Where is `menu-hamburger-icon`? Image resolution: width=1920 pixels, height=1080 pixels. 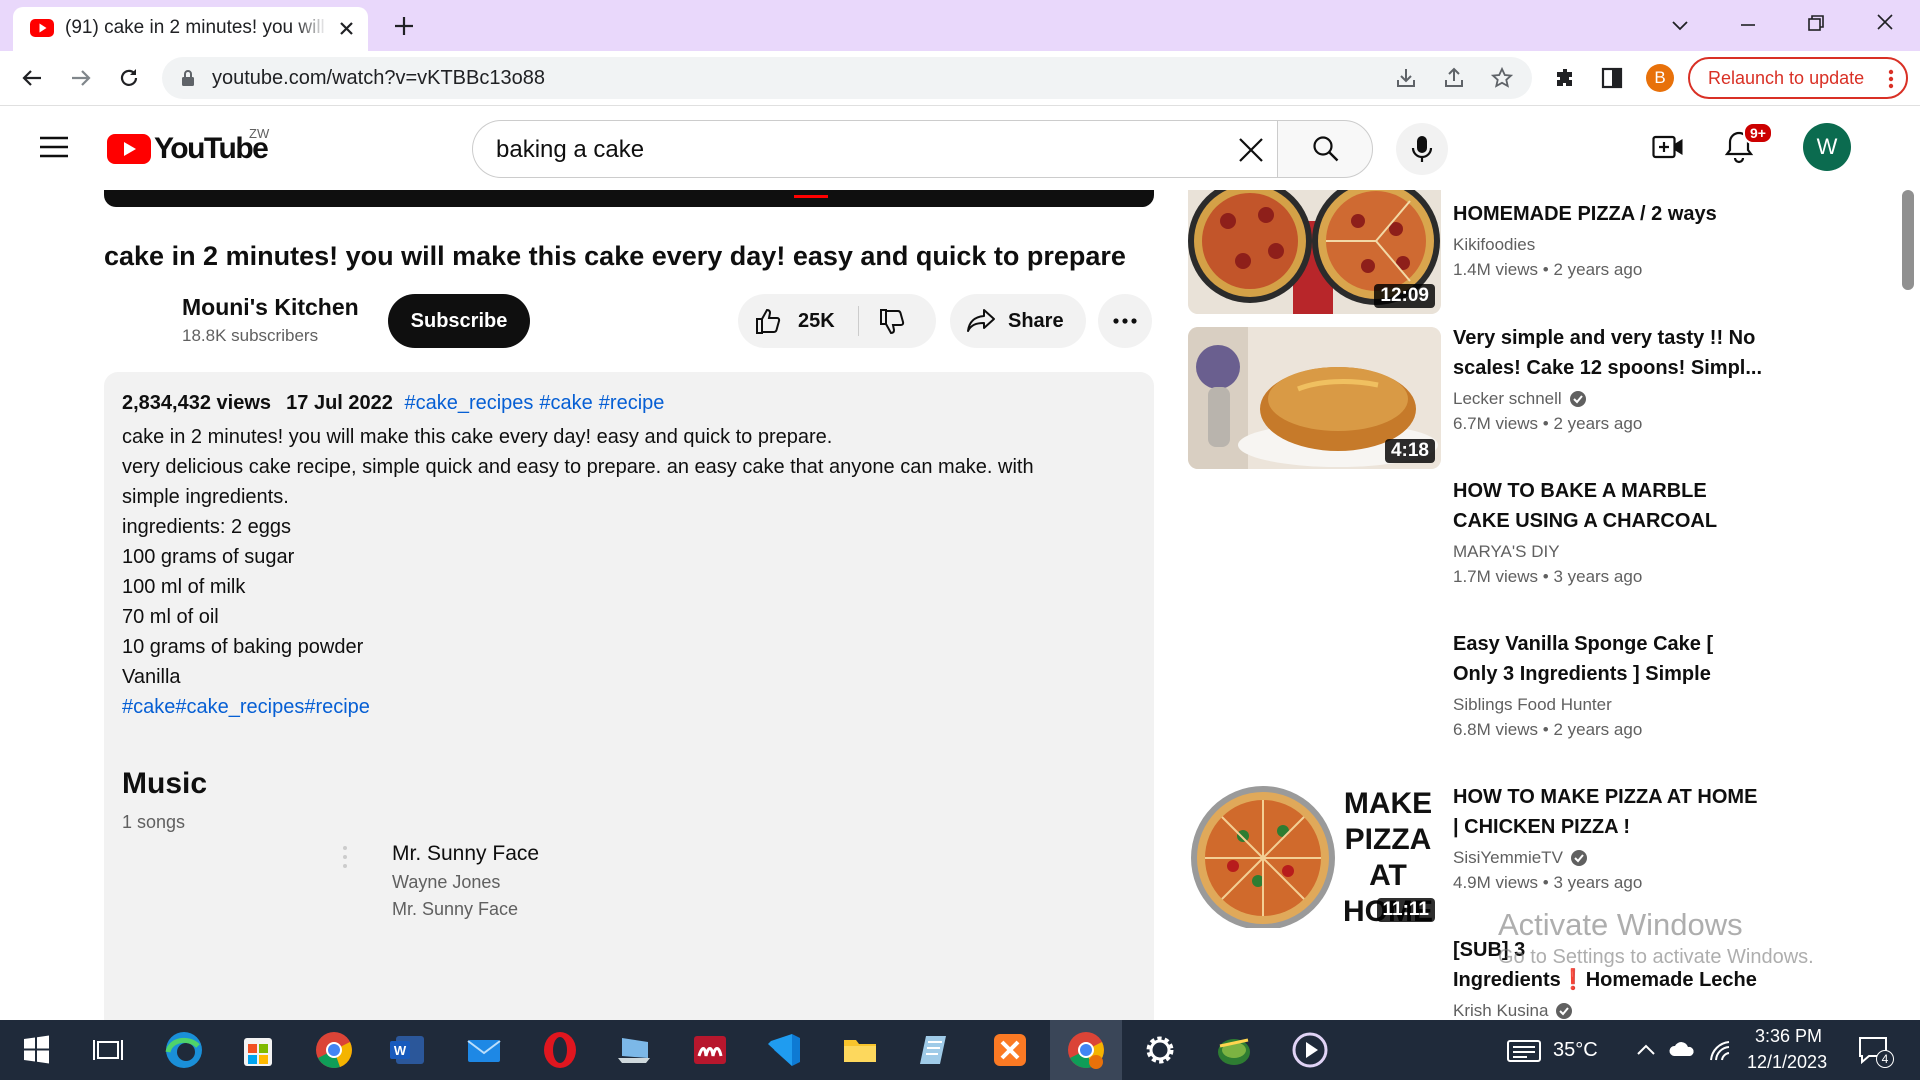
menu-hamburger-icon is located at coordinates (54, 147).